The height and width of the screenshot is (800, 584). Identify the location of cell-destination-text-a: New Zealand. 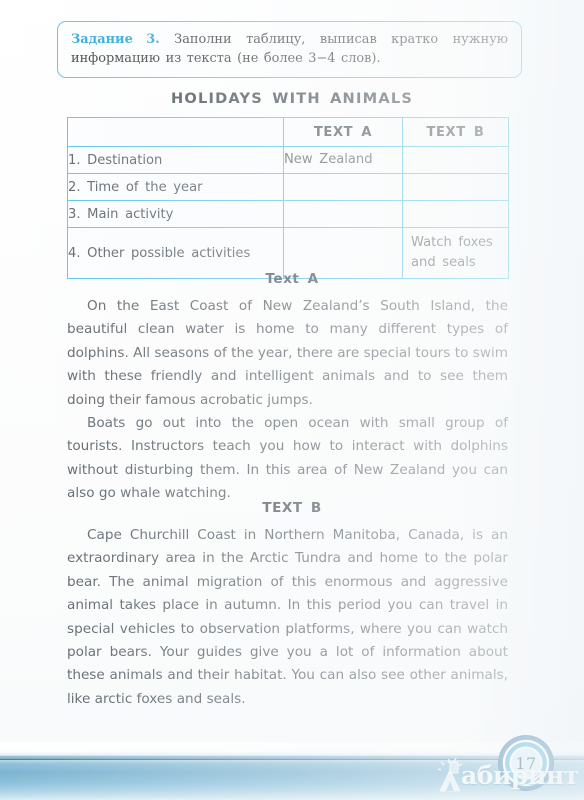
(343, 160).